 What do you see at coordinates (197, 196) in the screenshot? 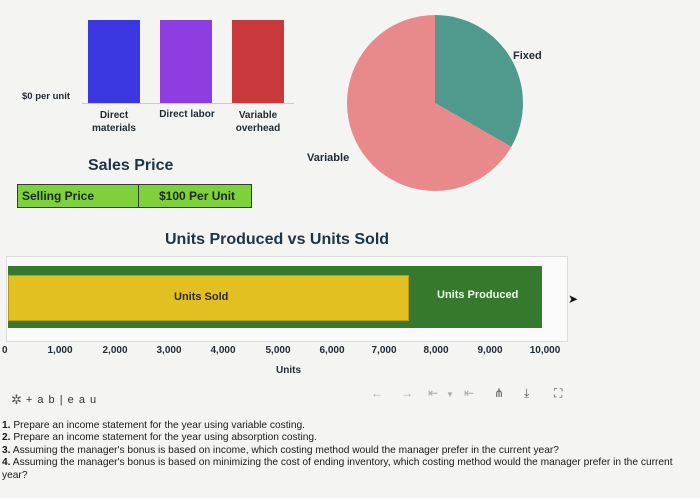
I see `selling-price-value: $100 Per Unit` at bounding box center [197, 196].